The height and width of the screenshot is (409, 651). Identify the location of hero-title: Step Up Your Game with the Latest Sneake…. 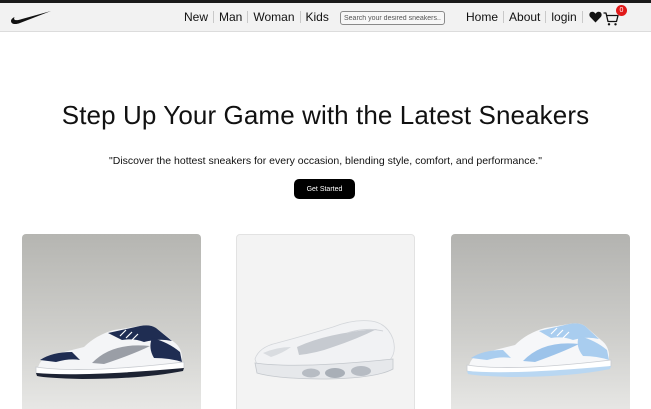
(325, 115).